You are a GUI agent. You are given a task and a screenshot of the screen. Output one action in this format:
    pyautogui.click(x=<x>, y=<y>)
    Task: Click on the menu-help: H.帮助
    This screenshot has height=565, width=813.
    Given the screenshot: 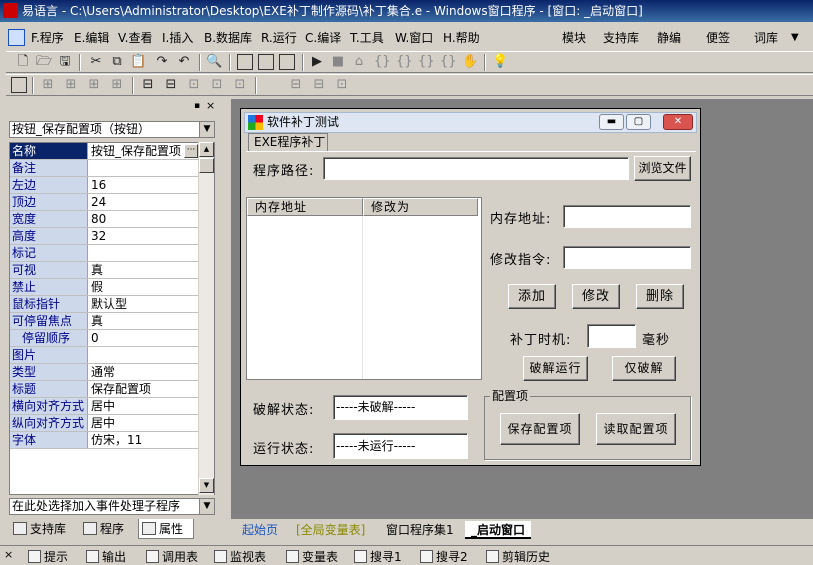 What is the action you would take?
    pyautogui.click(x=461, y=38)
    